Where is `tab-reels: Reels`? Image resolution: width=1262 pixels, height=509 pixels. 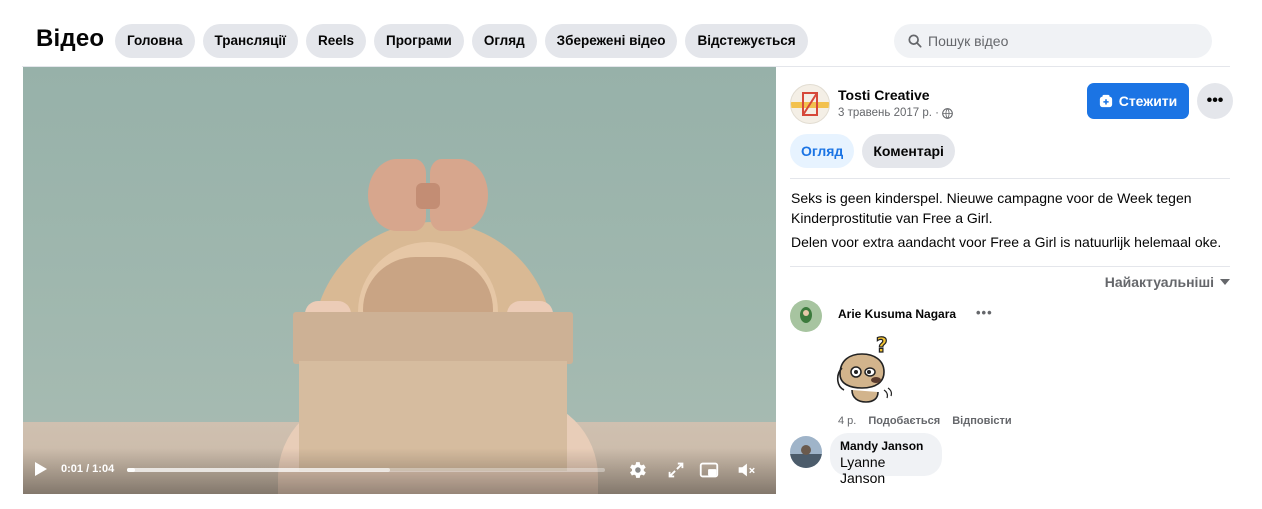
tab-reels: Reels is located at coordinates (335, 41).